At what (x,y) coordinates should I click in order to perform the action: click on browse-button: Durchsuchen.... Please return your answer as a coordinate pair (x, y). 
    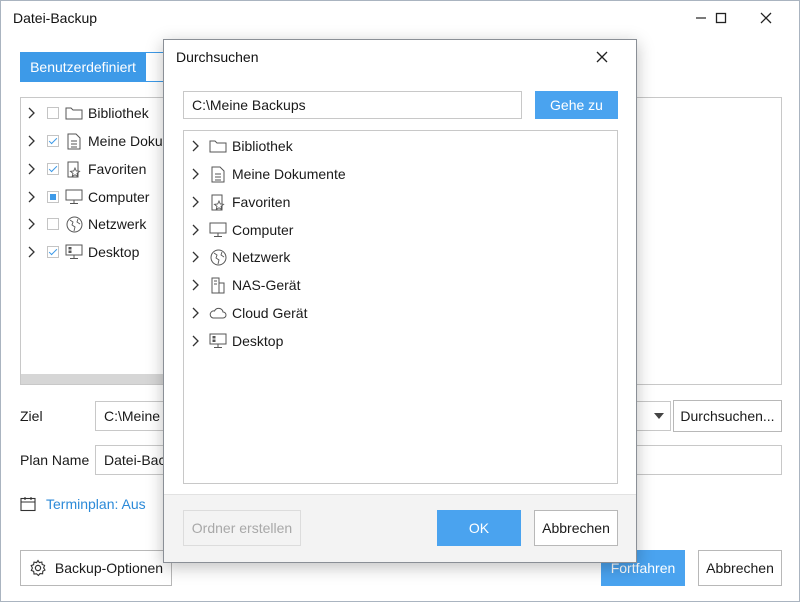
    Looking at the image, I should click on (727, 416).